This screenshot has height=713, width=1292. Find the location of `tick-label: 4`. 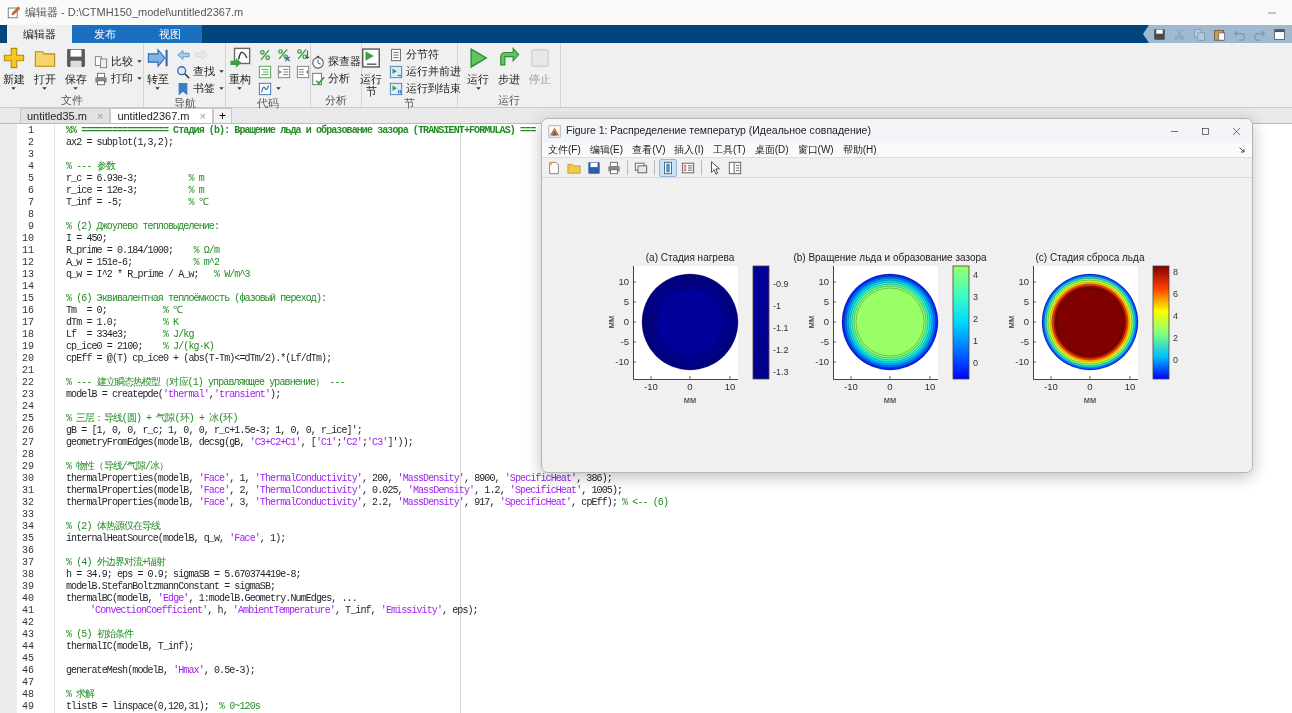

tick-label: 4 is located at coordinates (975, 275).